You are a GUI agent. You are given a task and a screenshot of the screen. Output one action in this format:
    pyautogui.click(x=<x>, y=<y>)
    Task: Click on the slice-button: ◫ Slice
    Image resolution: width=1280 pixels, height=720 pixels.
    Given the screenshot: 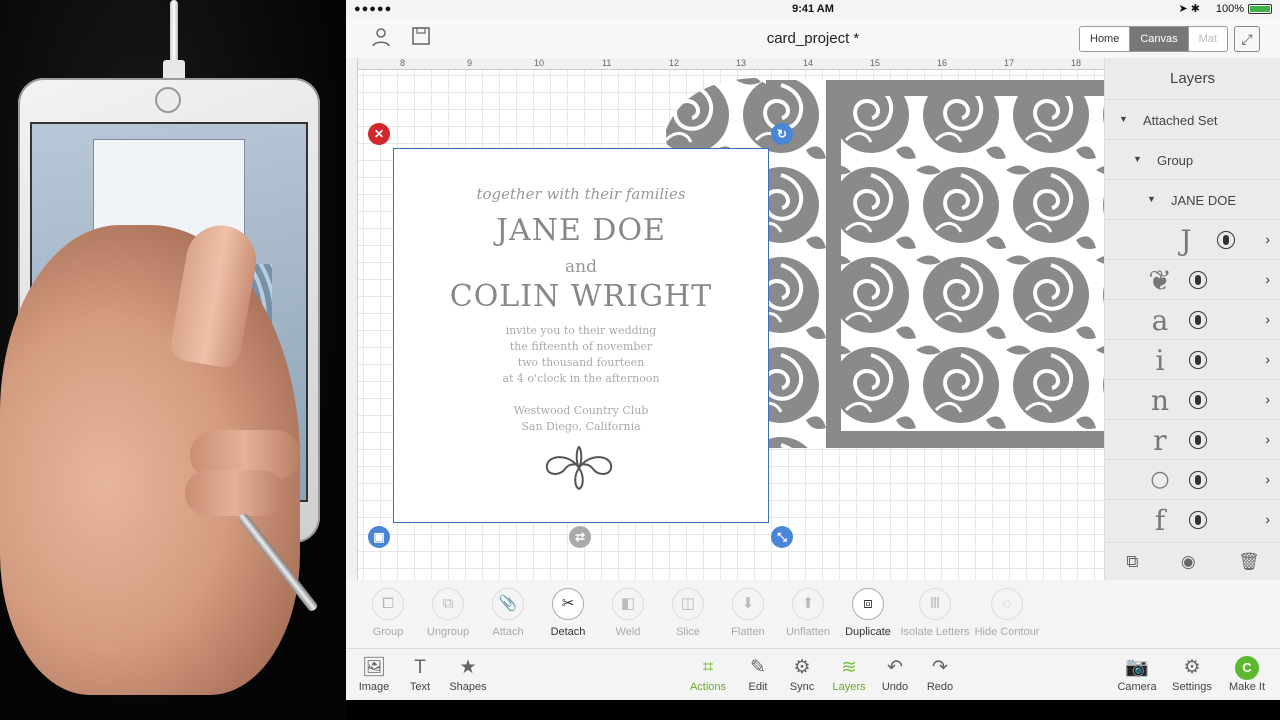 What is the action you would take?
    pyautogui.click(x=688, y=613)
    